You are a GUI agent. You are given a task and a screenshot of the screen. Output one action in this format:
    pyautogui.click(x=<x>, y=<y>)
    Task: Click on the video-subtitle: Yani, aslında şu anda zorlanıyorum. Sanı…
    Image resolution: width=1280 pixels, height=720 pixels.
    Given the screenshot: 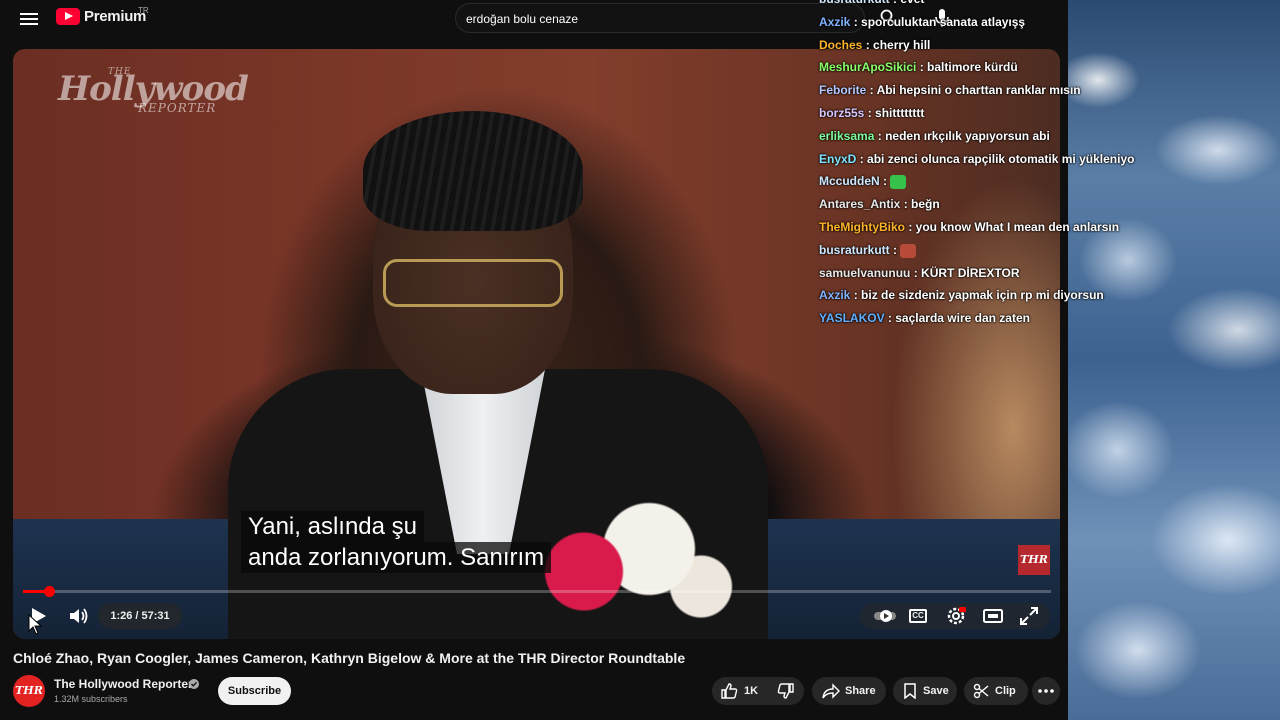 What is the action you would take?
    pyautogui.click(x=396, y=542)
    